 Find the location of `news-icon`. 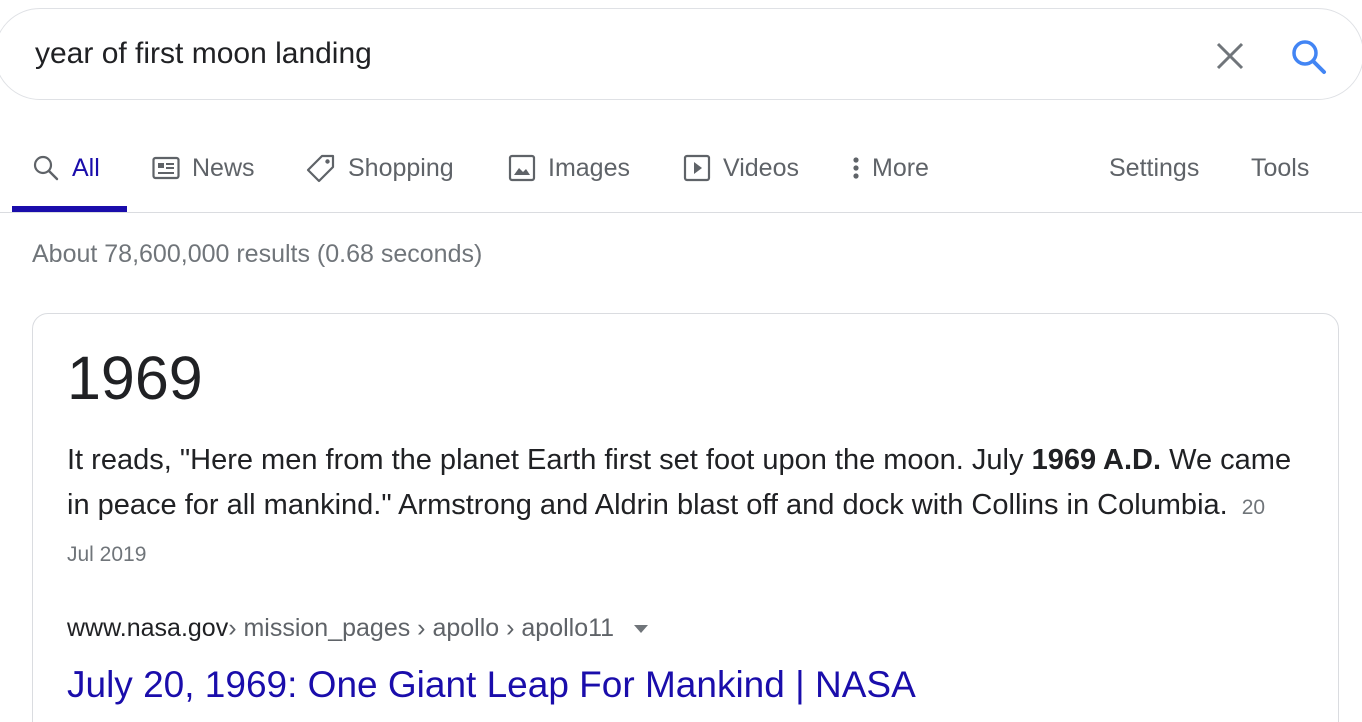

news-icon is located at coordinates (166, 168).